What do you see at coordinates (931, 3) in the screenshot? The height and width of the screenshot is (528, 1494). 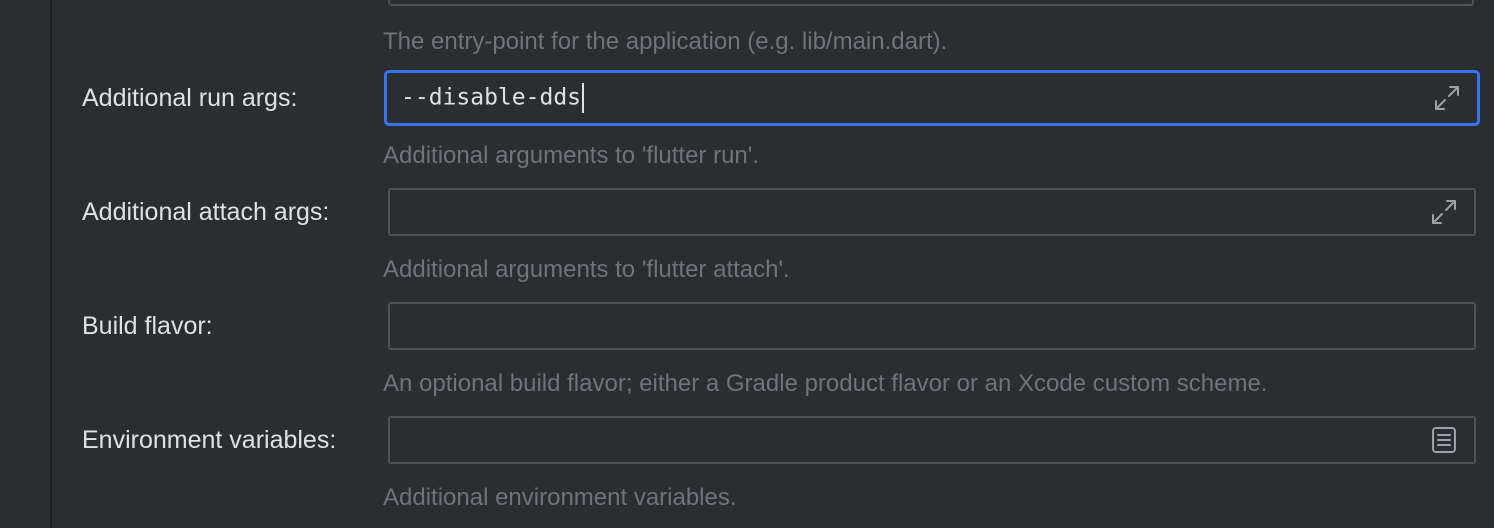 I see `dart-entrypoint-field` at bounding box center [931, 3].